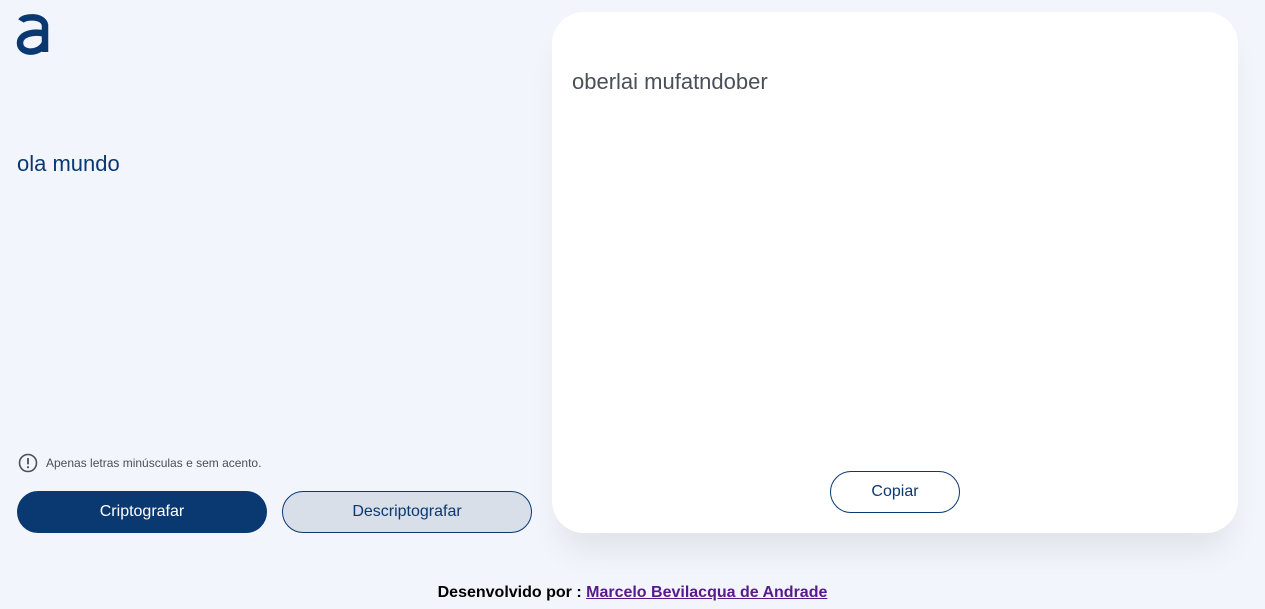  What do you see at coordinates (706, 592) in the screenshot?
I see `author-link: Marcelo Bevilacqua de Andrade` at bounding box center [706, 592].